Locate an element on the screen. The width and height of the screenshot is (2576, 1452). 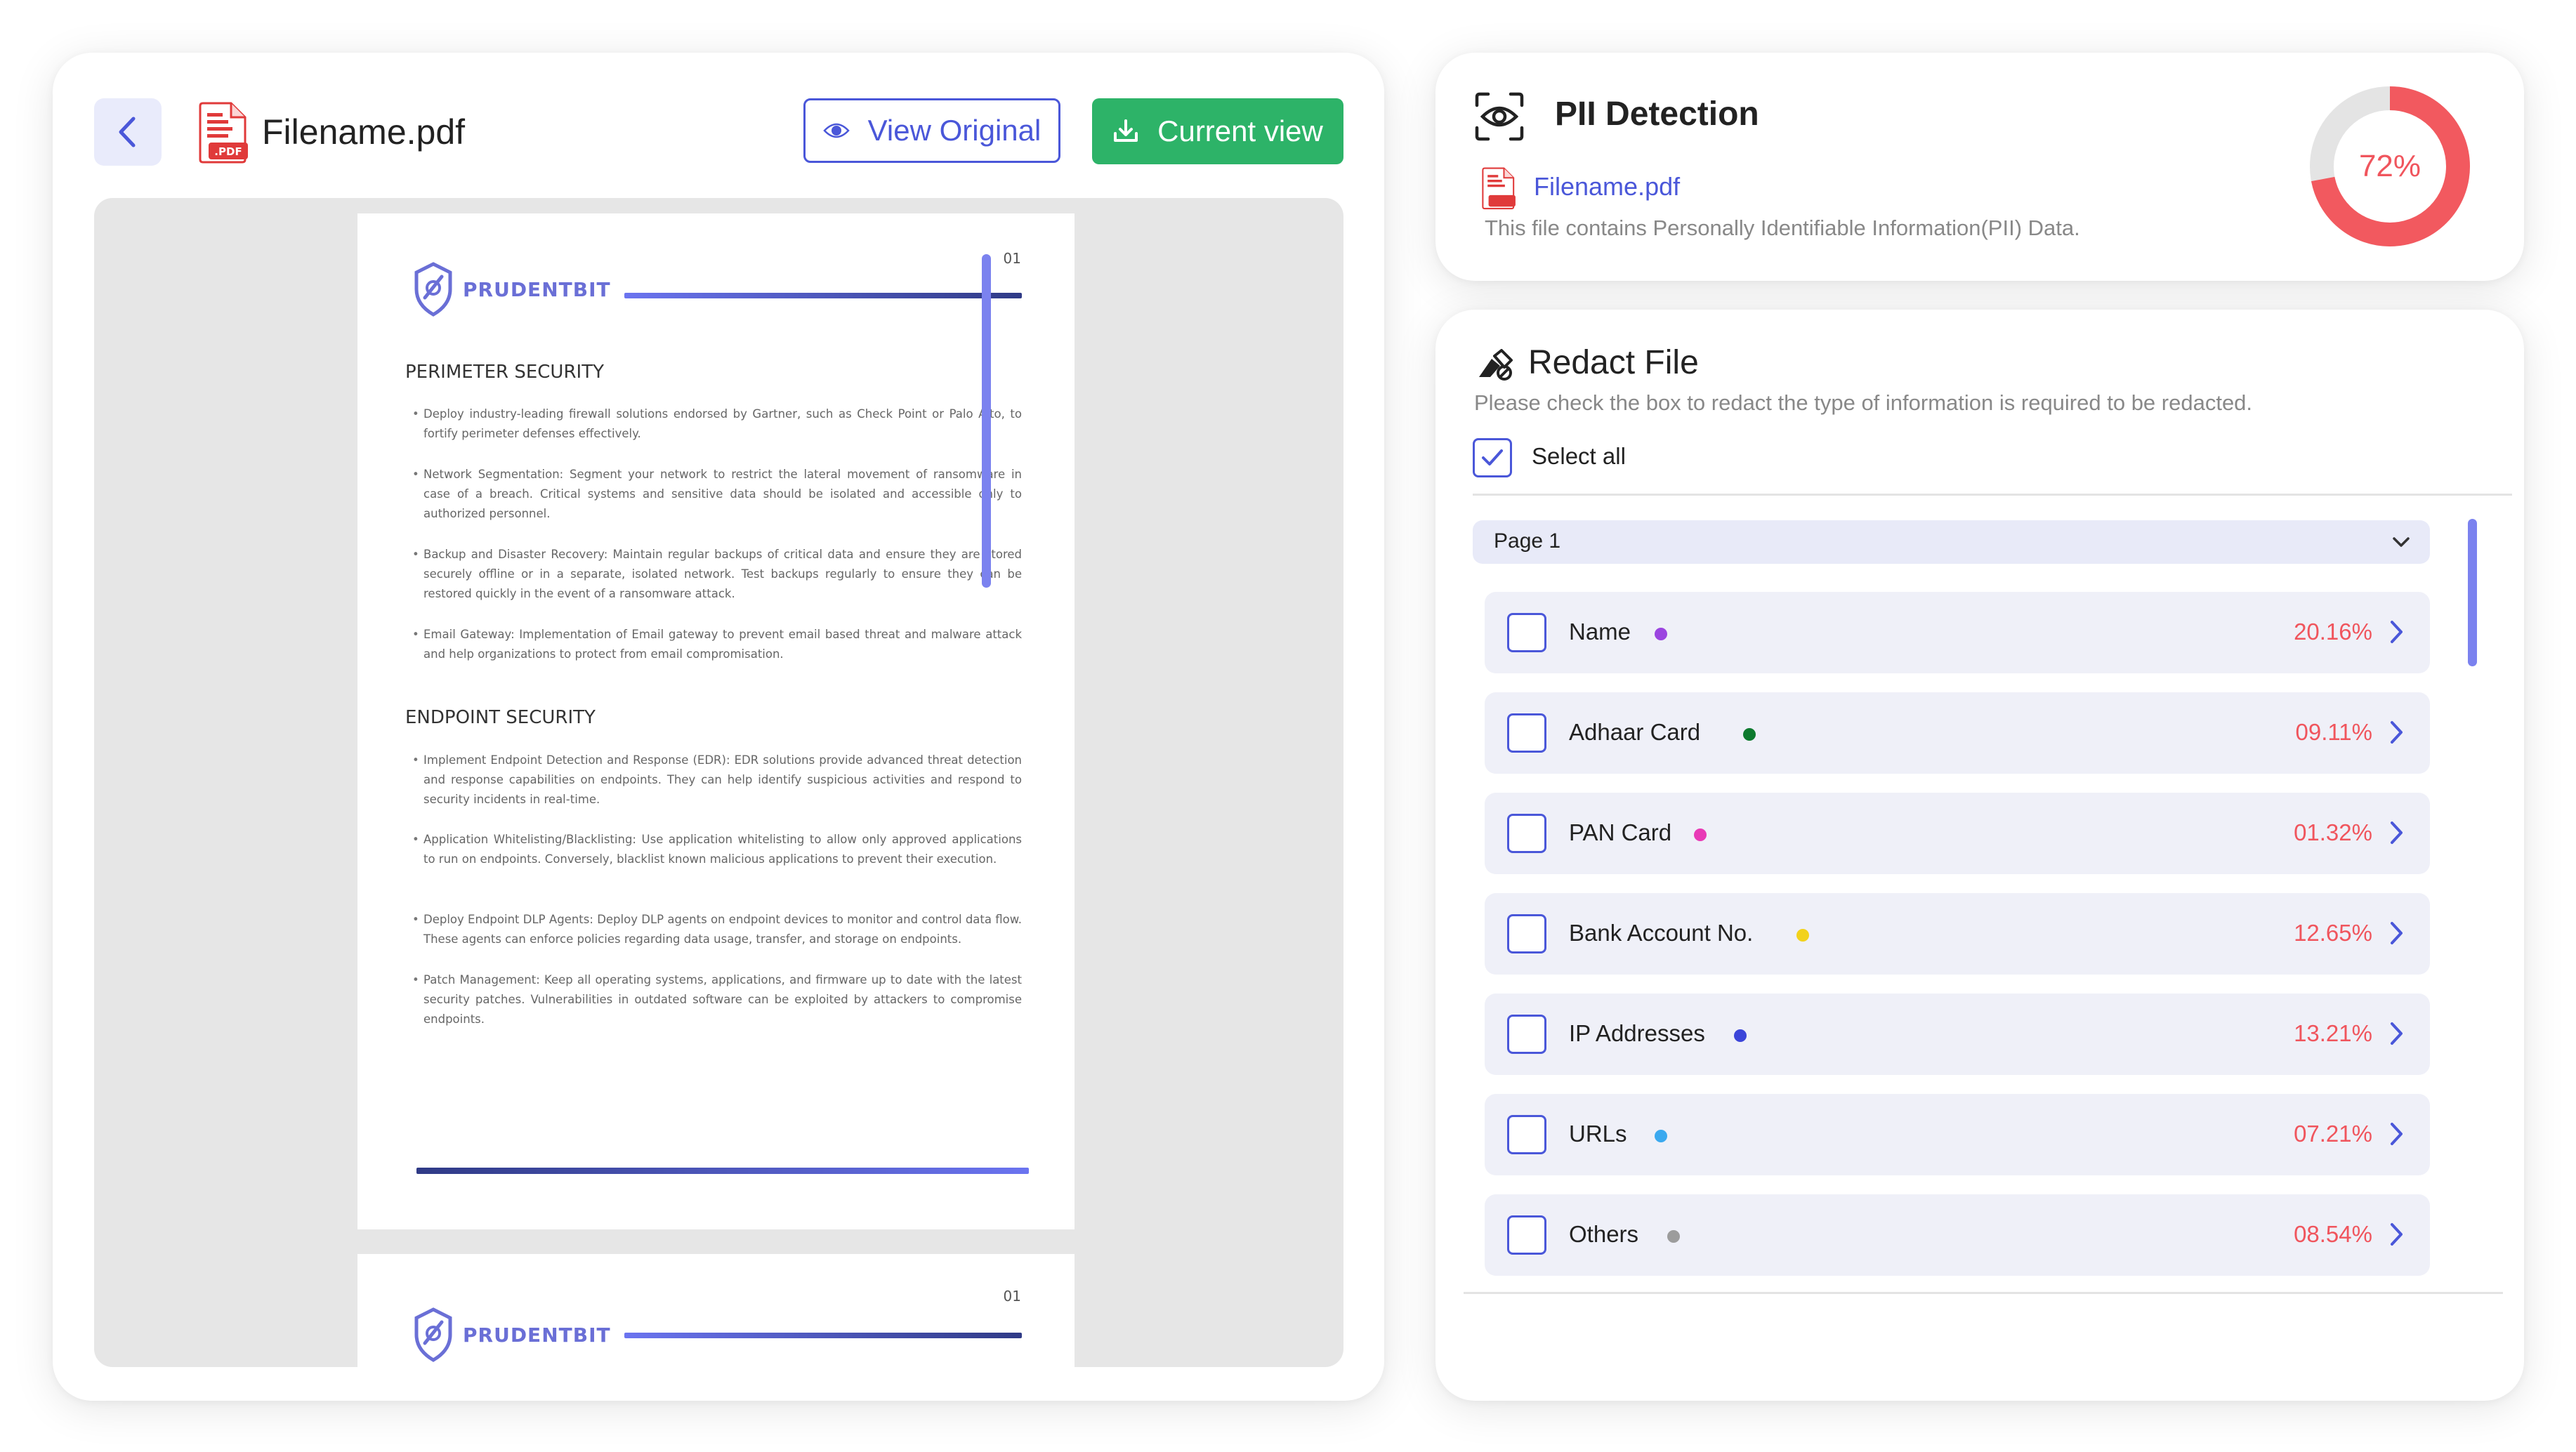
pii-percentage-label: 72% is located at coordinates (2389, 166).